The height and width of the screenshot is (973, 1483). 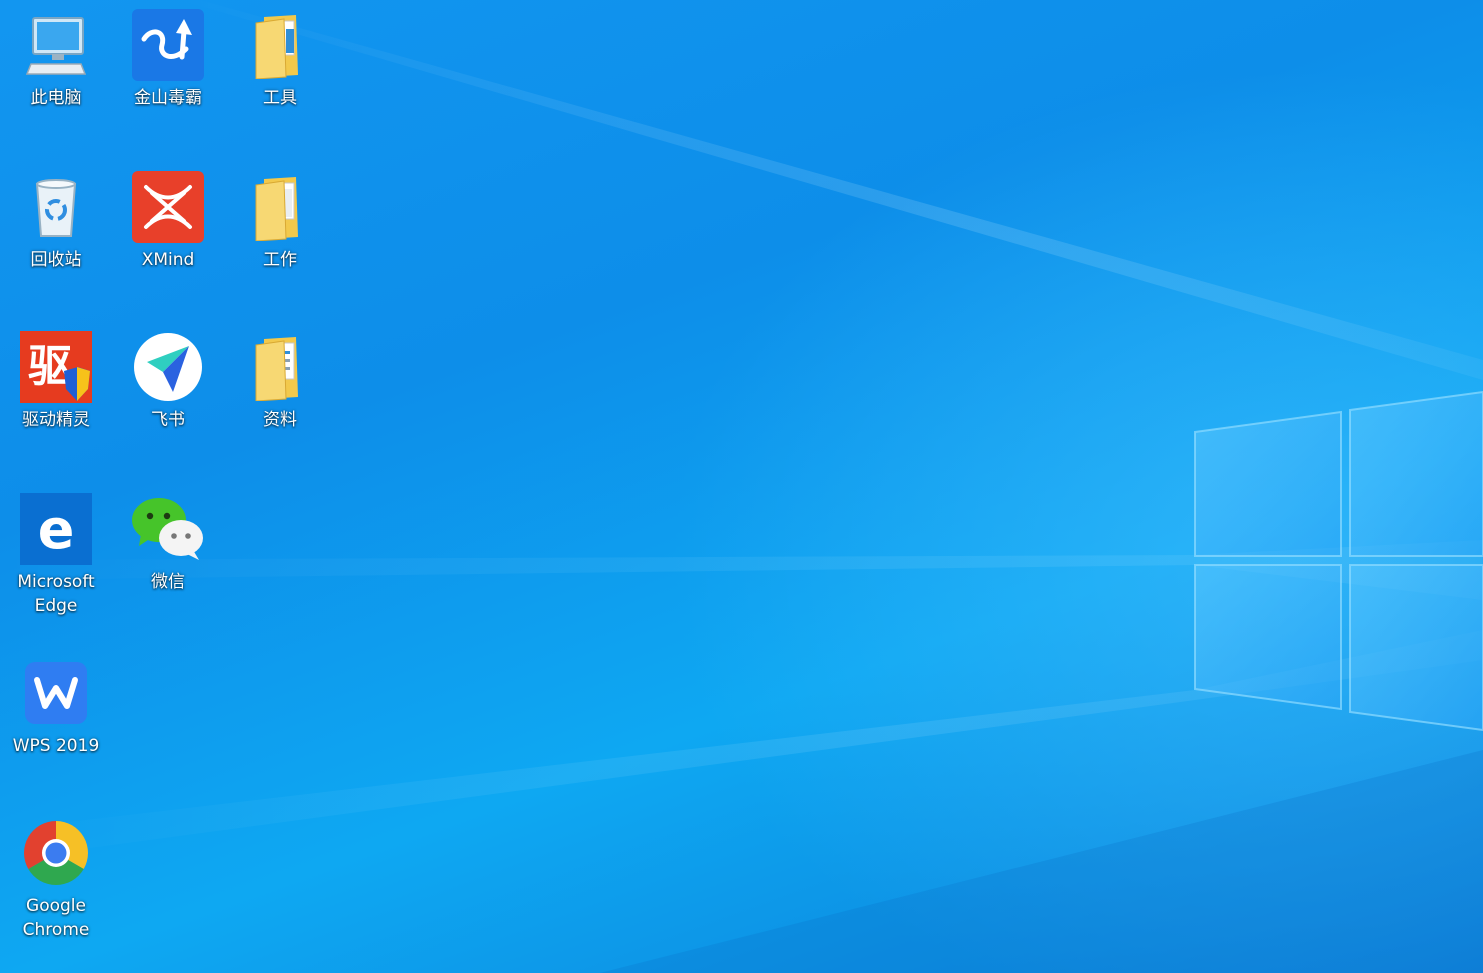 I want to click on wechat-icon, so click(x=168, y=529).